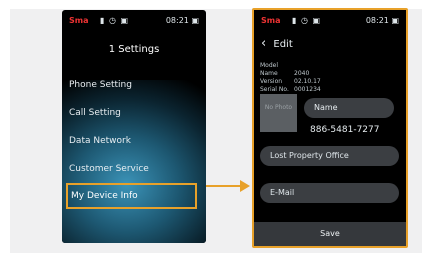  I want to click on info-row: Model Name 2040, so click(290, 70).